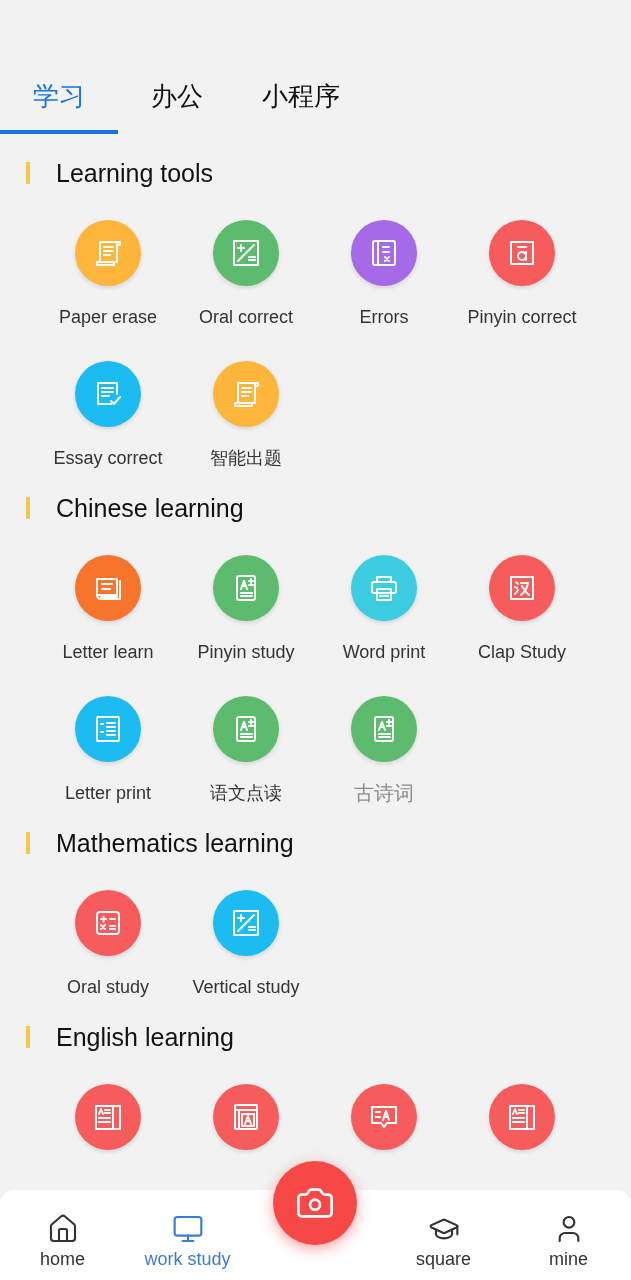 The height and width of the screenshot is (1280, 631). What do you see at coordinates (443, 1259) in the screenshot?
I see `nav-label: square` at bounding box center [443, 1259].